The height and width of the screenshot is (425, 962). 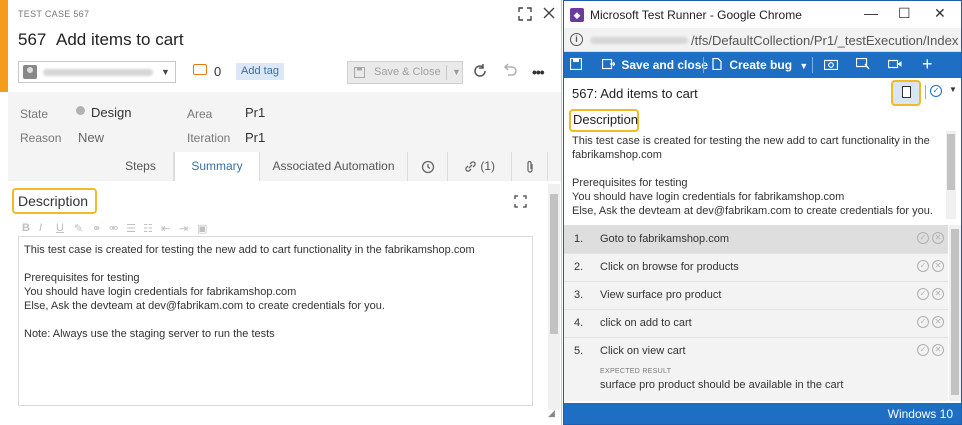 What do you see at coordinates (530, 166) in the screenshot?
I see `tab-attachments` at bounding box center [530, 166].